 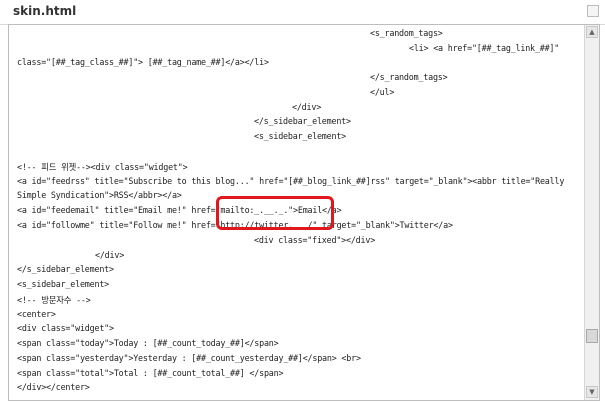 I want to click on code-line: </s_random_tags>, so click(x=409, y=77).